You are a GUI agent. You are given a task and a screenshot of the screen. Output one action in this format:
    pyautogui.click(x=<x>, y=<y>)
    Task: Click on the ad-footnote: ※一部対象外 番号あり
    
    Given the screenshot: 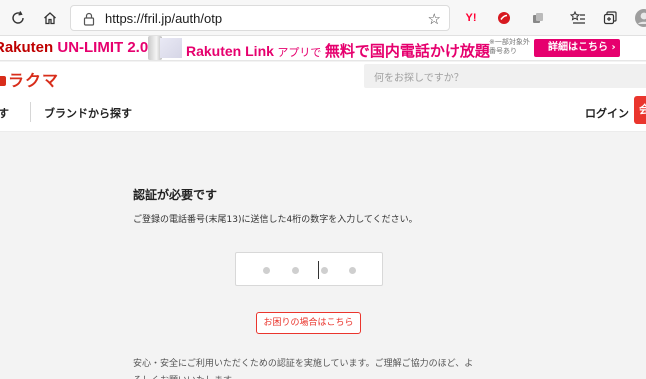 What is the action you would take?
    pyautogui.click(x=509, y=47)
    